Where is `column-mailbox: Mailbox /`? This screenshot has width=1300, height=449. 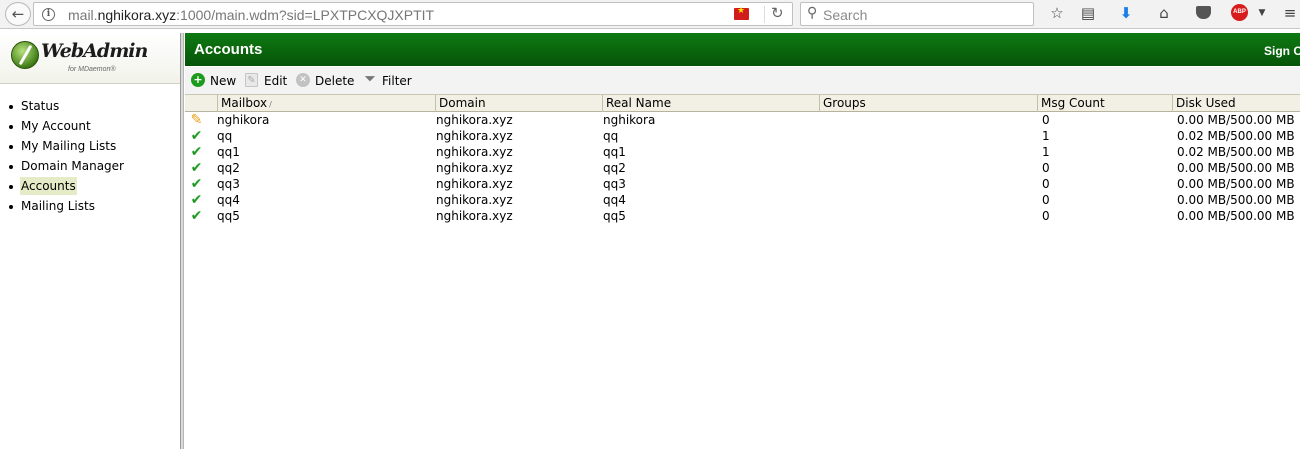 column-mailbox: Mailbox / is located at coordinates (326, 103).